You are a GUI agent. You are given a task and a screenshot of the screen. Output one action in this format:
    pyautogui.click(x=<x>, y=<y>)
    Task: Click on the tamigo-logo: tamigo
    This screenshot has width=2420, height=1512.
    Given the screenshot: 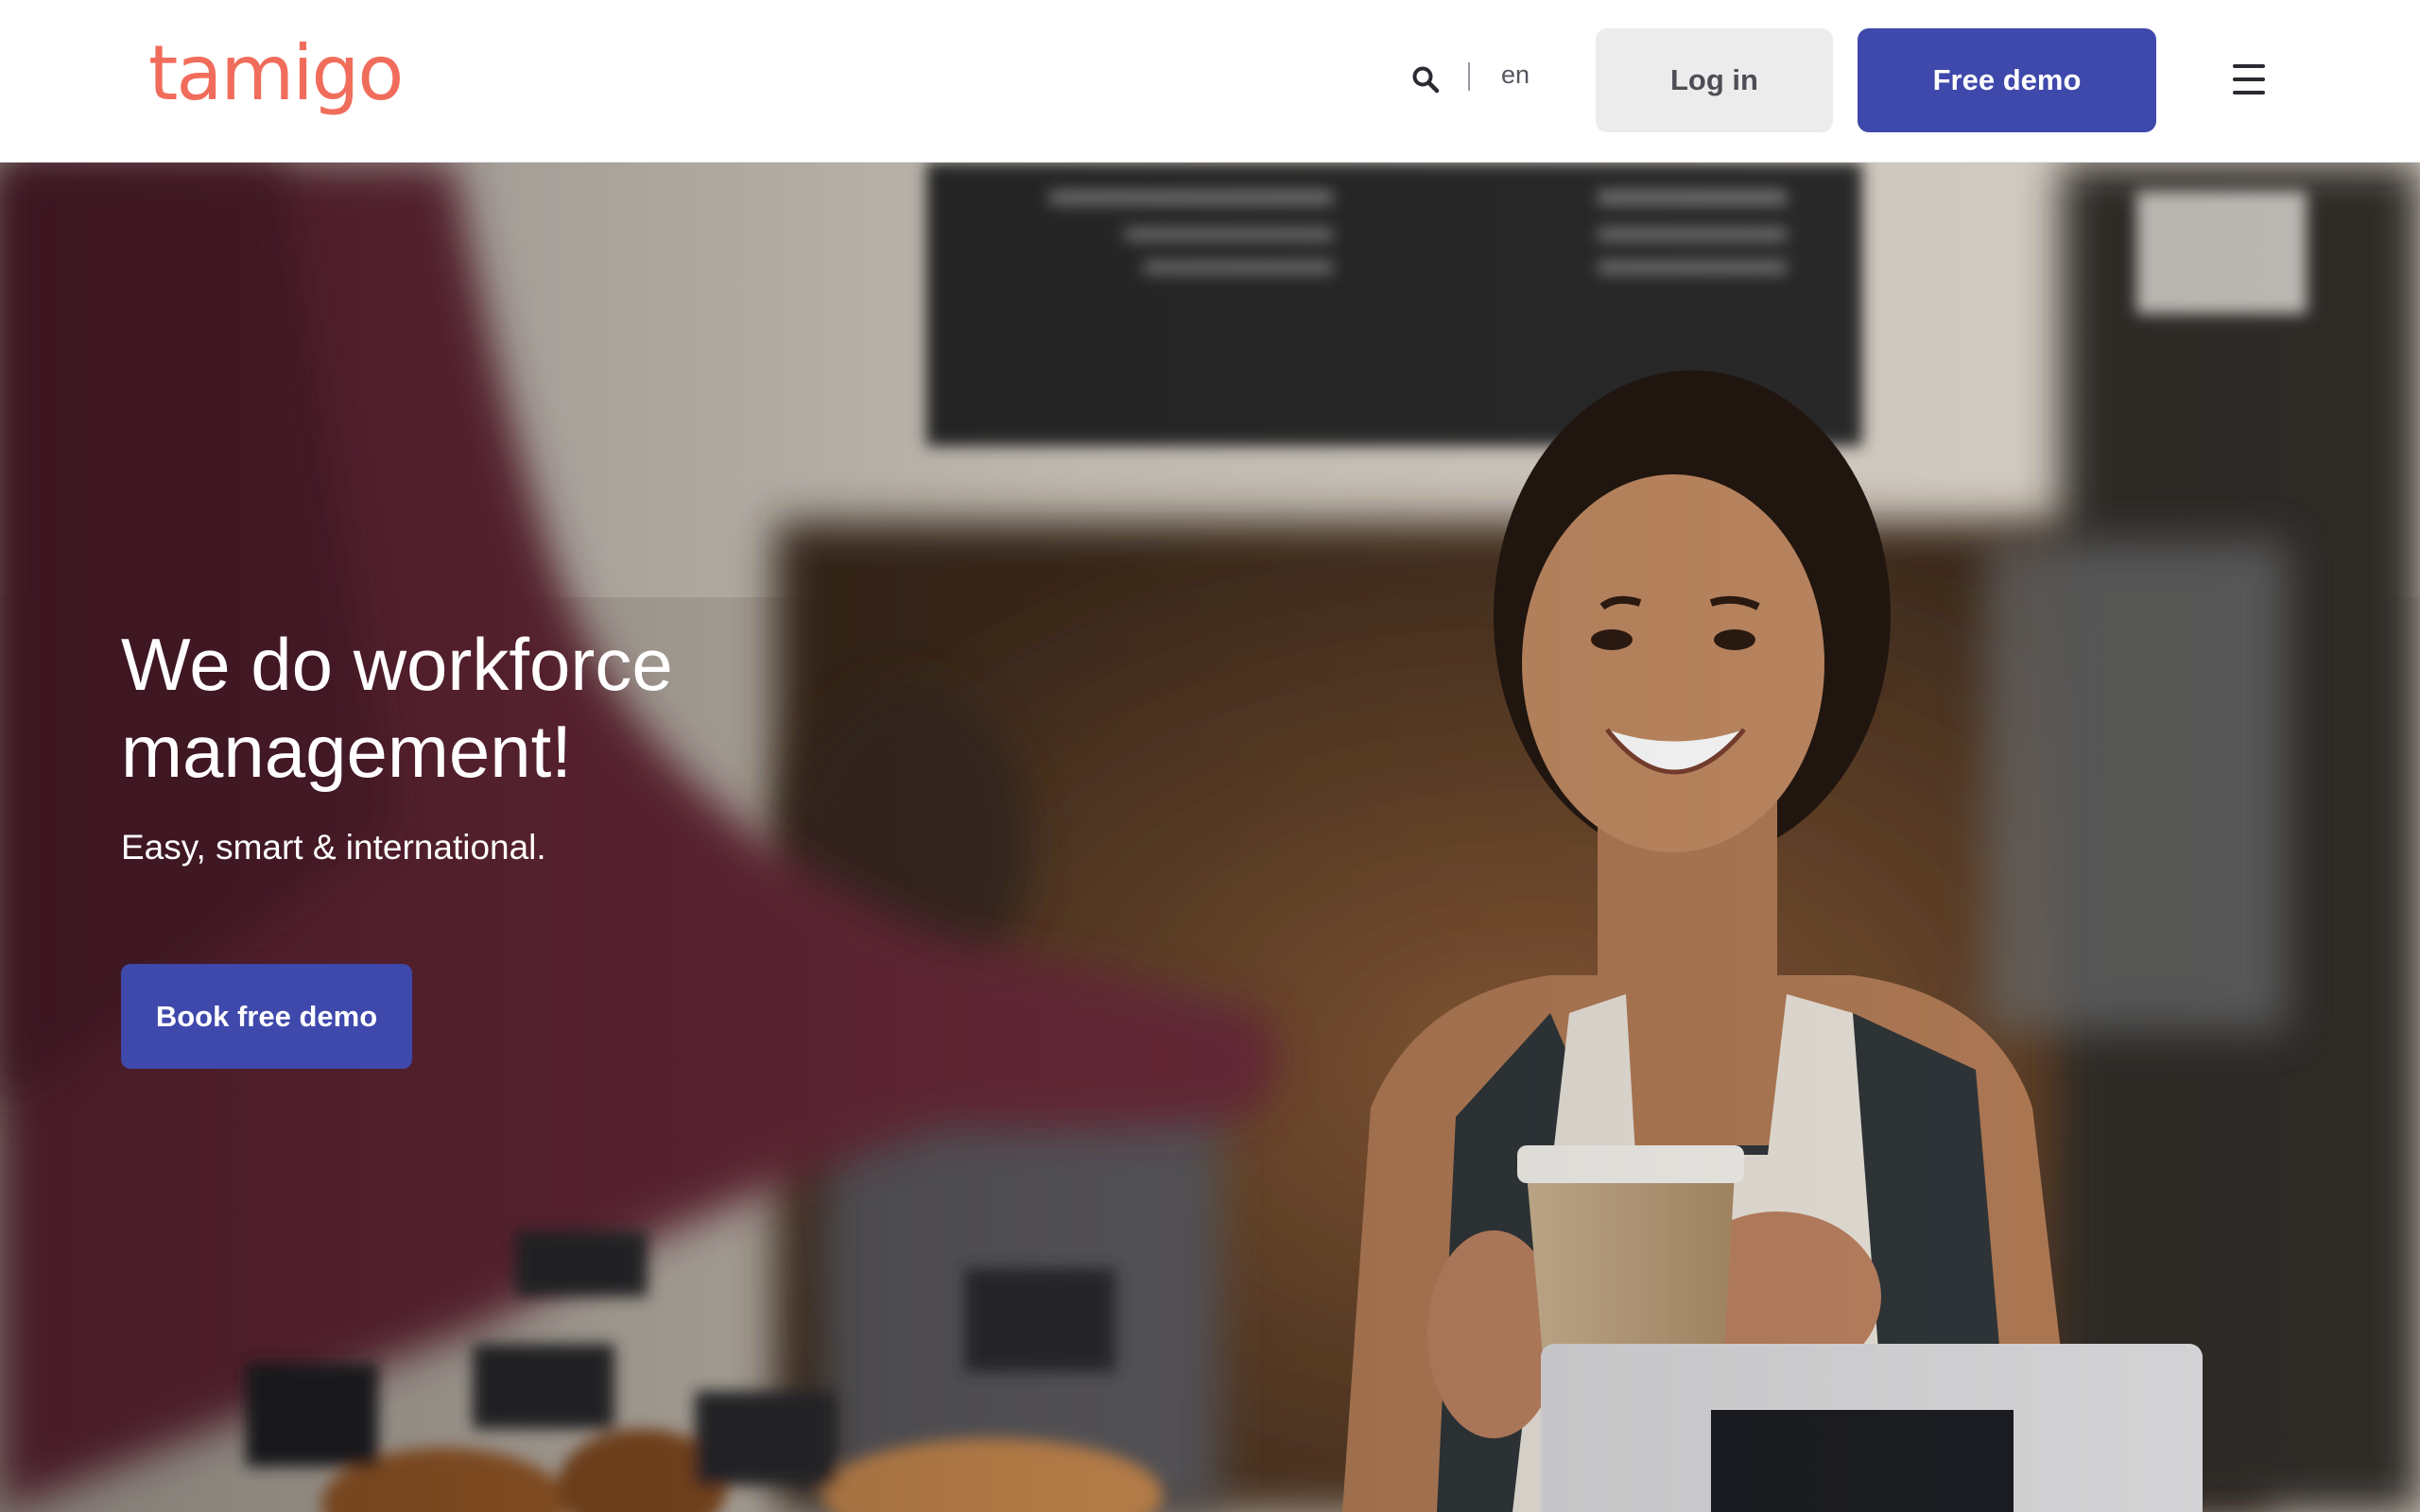 What is the action you would take?
    pyautogui.click(x=276, y=74)
    